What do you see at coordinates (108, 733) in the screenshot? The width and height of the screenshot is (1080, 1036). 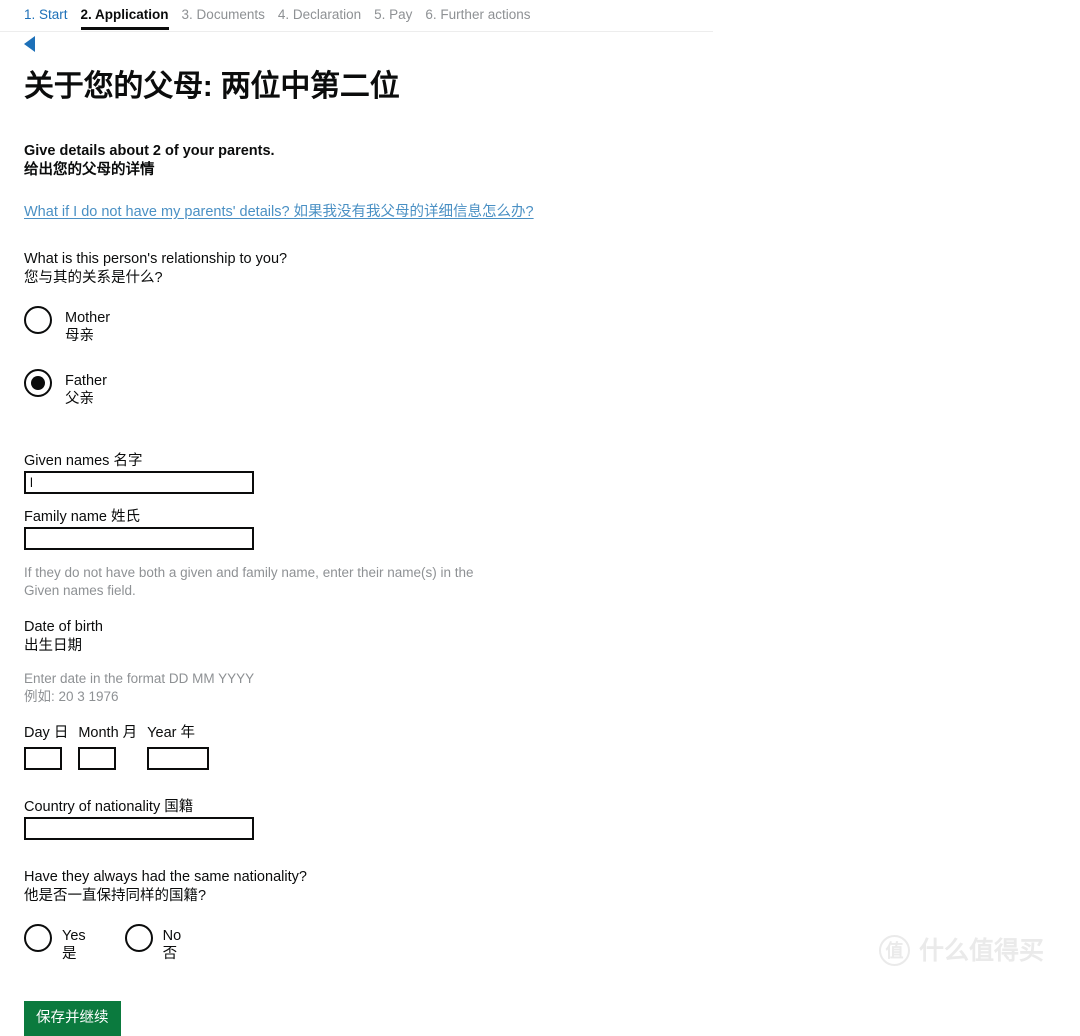 I see `month-label: Month 月` at bounding box center [108, 733].